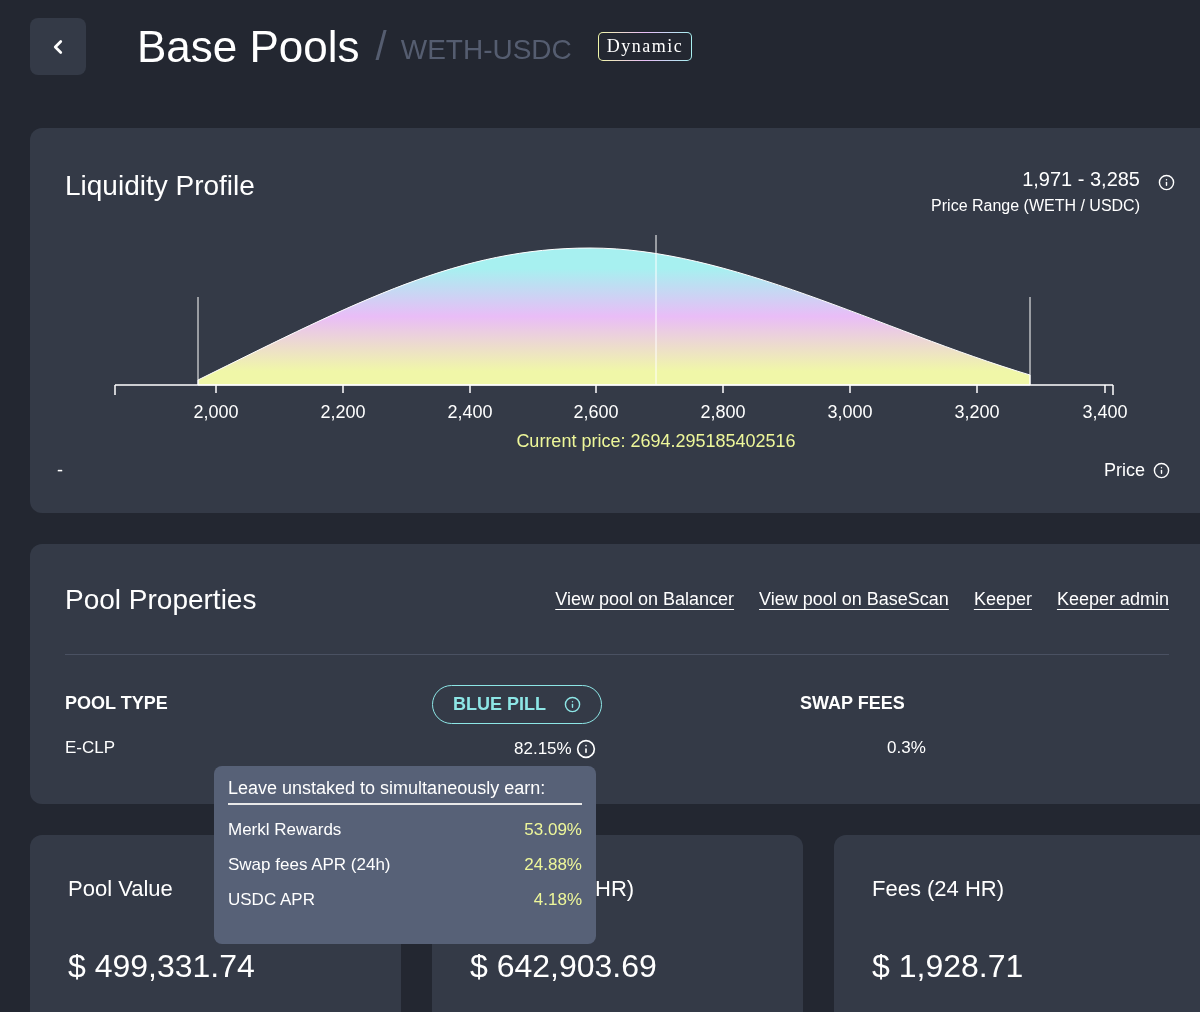 The image size is (1200, 1012). I want to click on axis-tick-label: 2,400, so click(470, 412).